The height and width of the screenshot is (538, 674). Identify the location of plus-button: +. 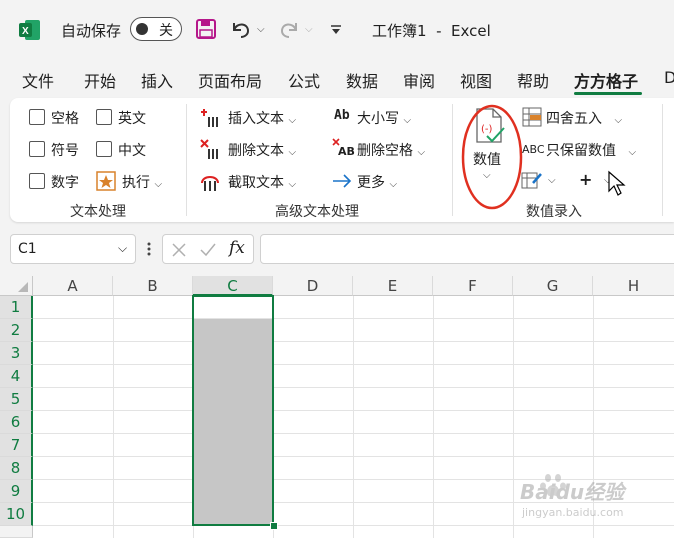
(585, 179).